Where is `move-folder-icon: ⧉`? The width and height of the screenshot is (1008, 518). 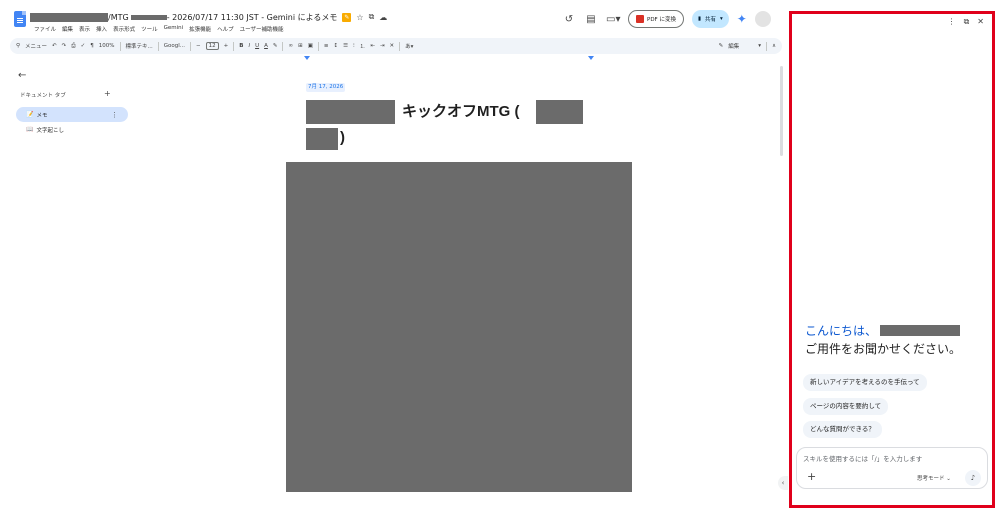
move-folder-icon: ⧉ is located at coordinates (372, 17).